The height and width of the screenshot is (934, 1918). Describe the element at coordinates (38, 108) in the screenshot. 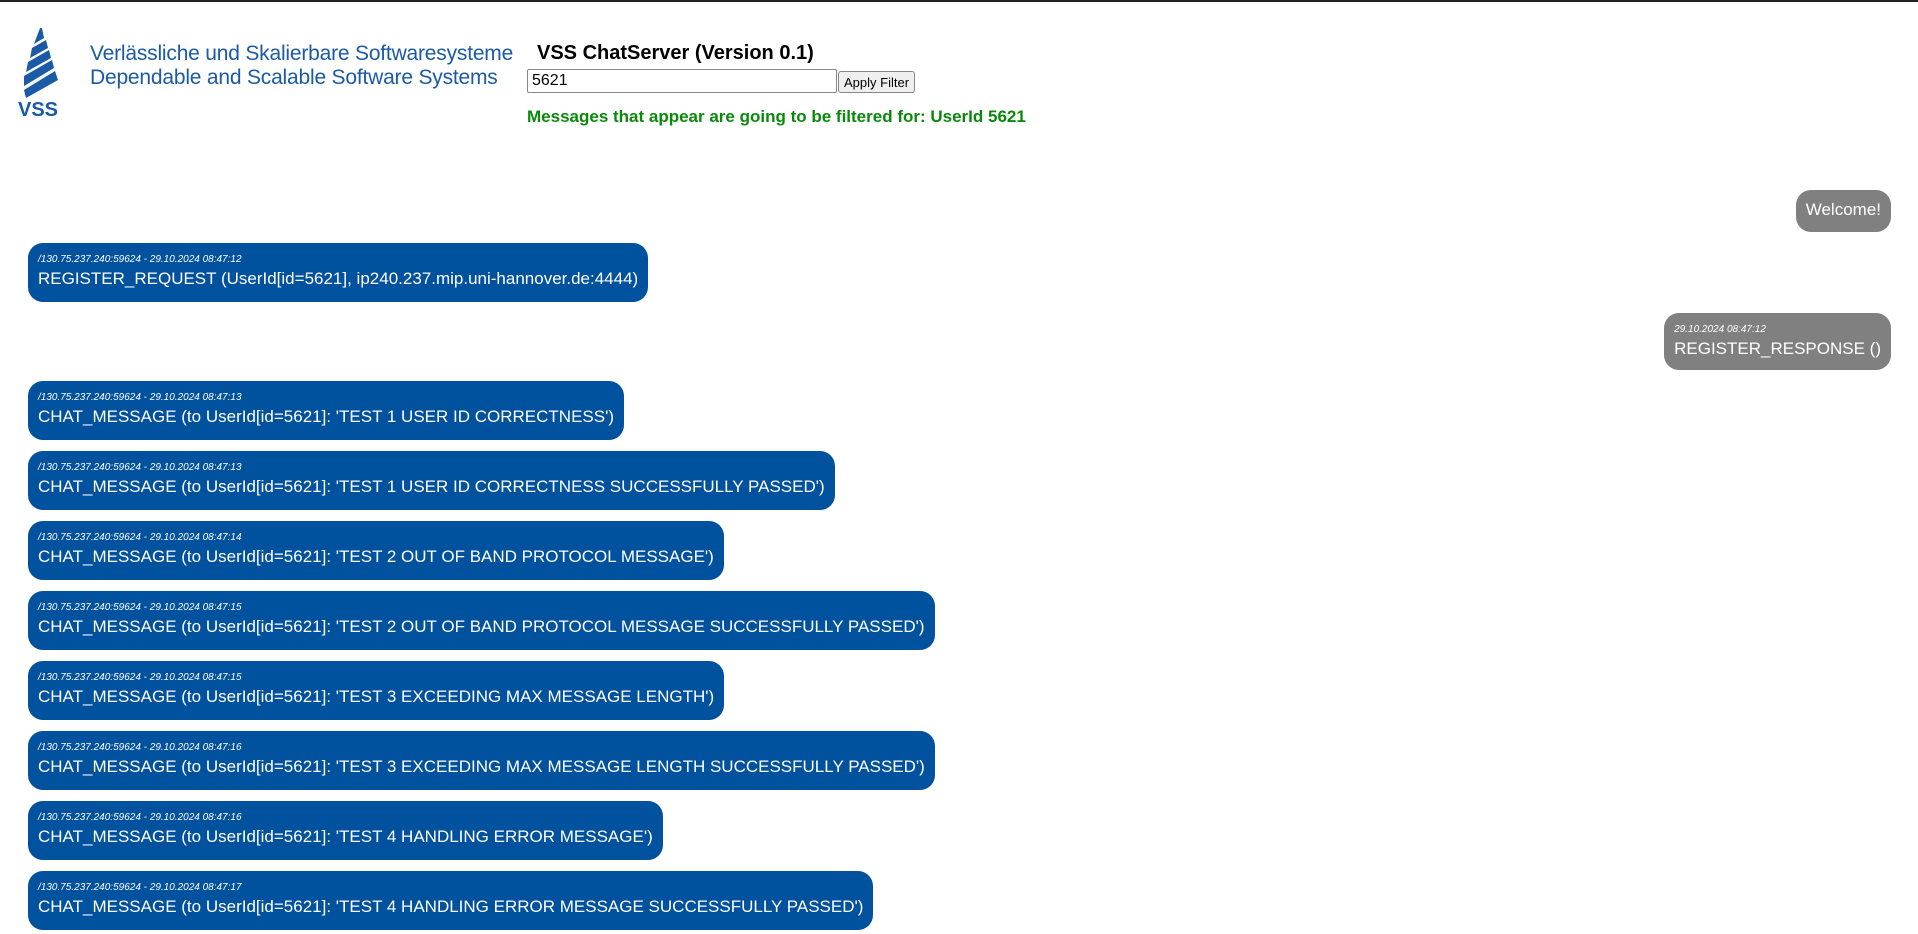

I see `svg-text: VSS` at that location.